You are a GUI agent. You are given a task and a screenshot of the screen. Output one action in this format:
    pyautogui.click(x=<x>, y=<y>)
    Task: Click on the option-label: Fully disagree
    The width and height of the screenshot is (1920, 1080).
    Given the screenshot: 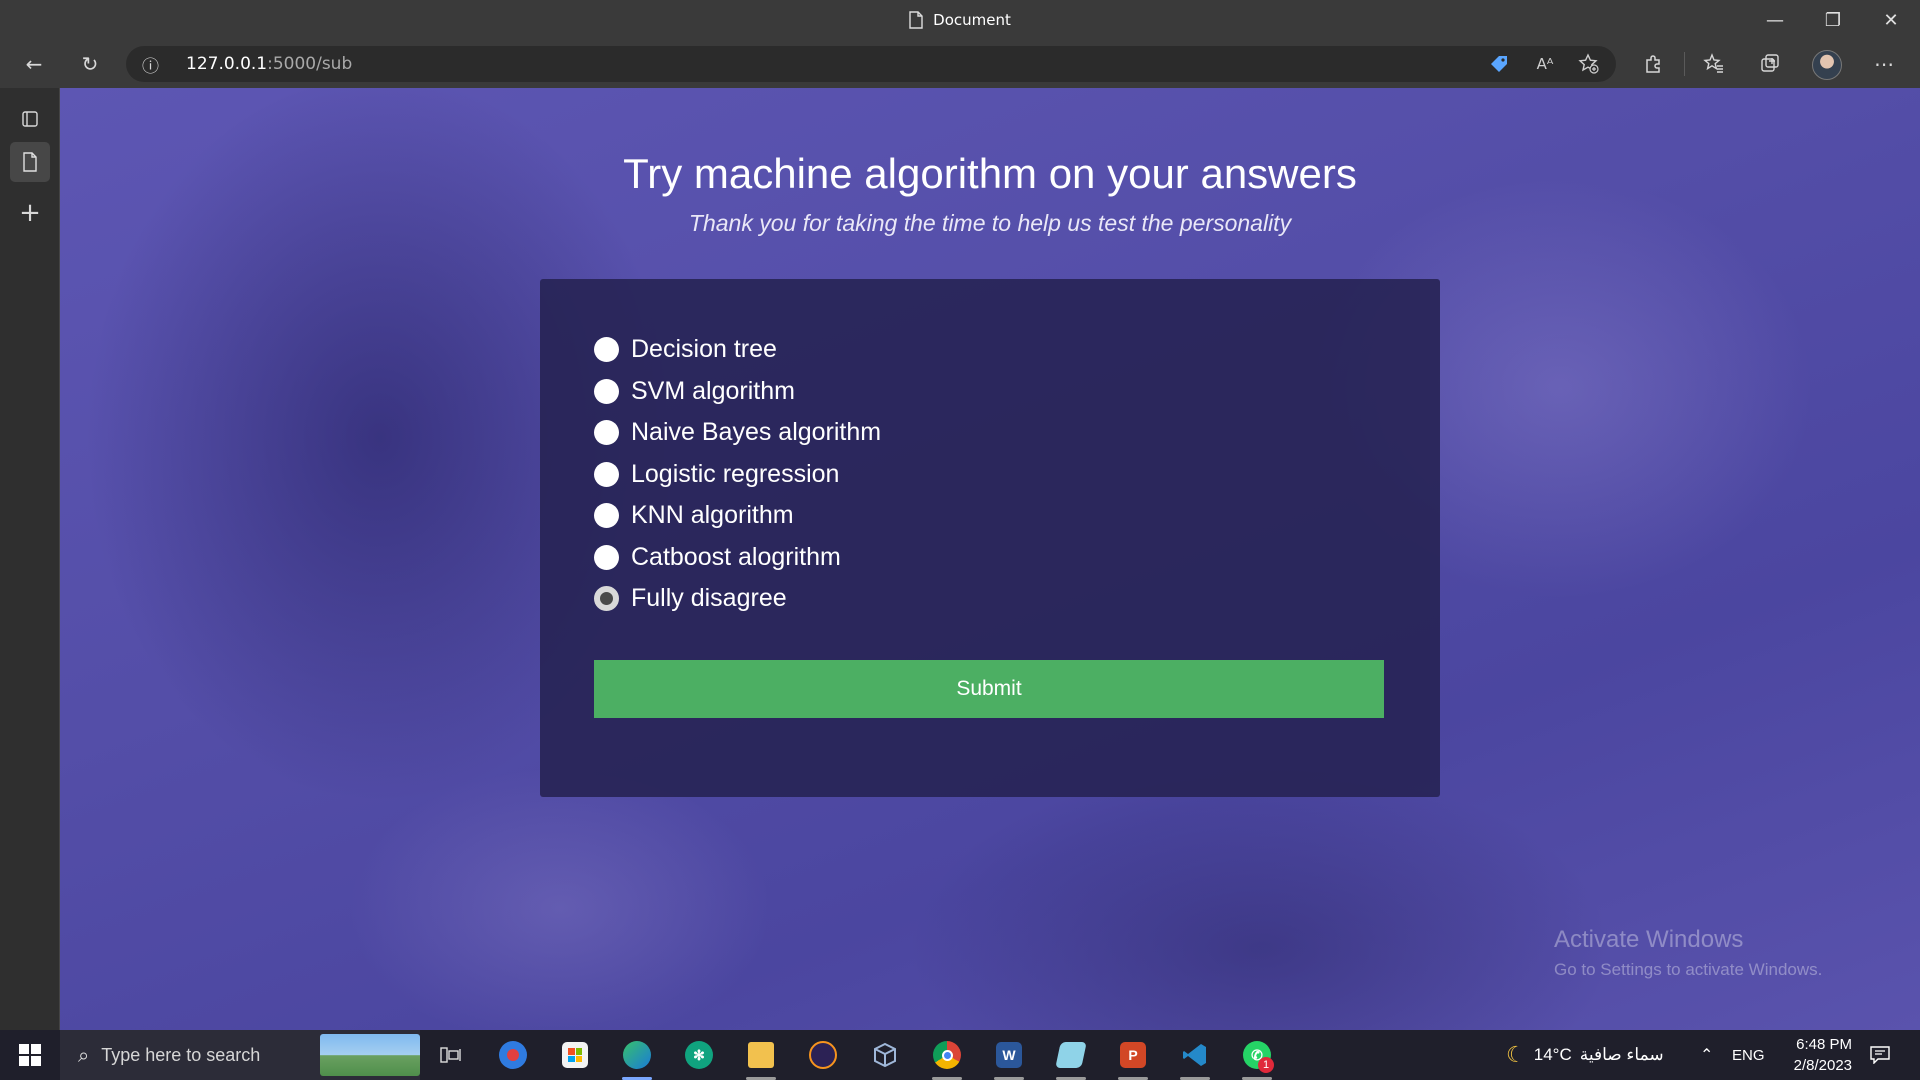 What is the action you would take?
    pyautogui.click(x=709, y=598)
    